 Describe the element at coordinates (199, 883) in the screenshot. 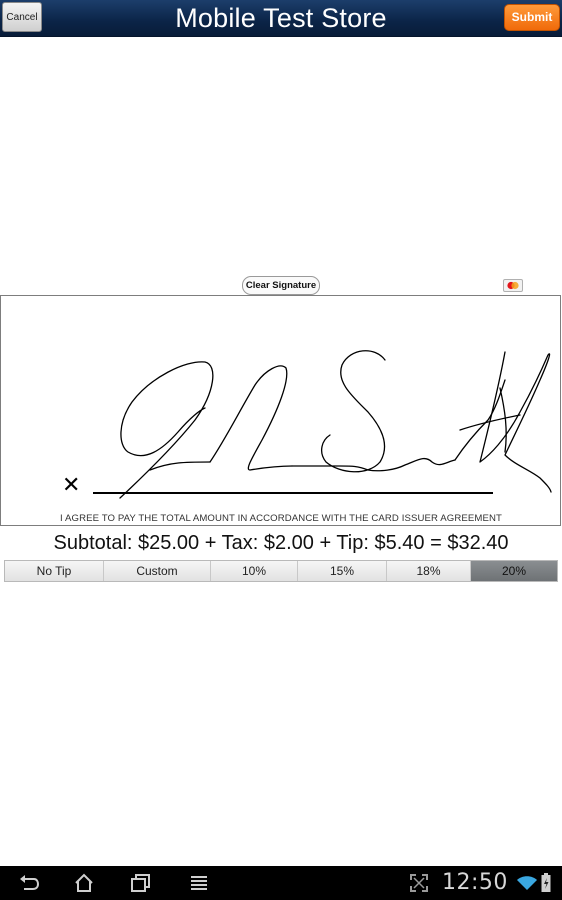

I see `menu-icon` at that location.